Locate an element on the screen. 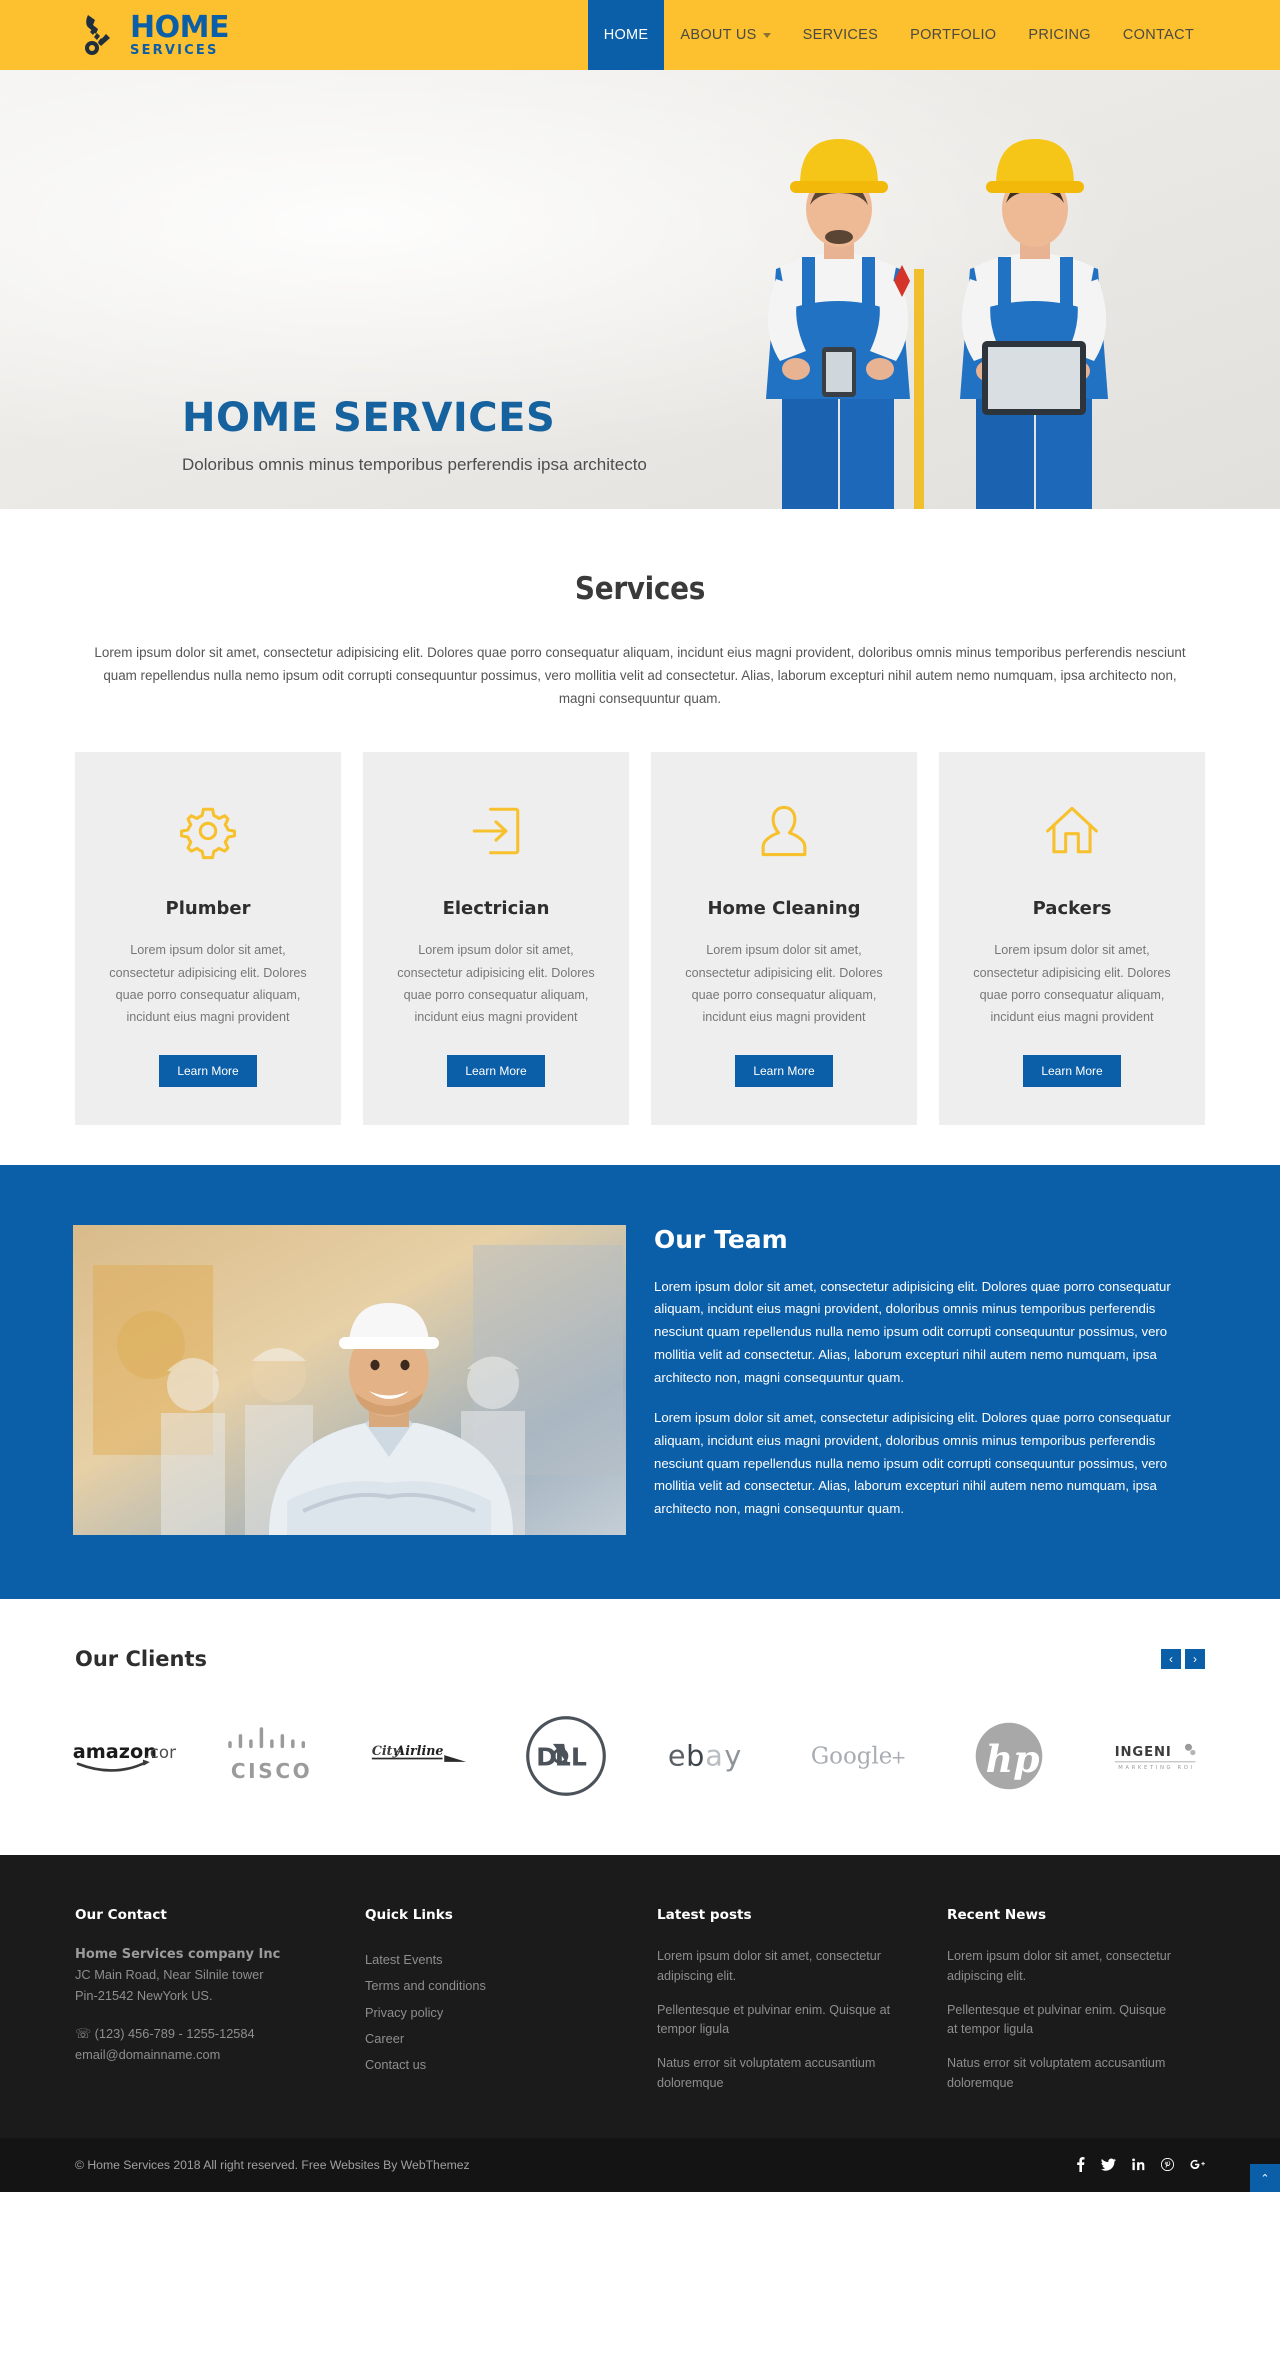 The image size is (1280, 2362). linkedin-icon is located at coordinates (1138, 2165).